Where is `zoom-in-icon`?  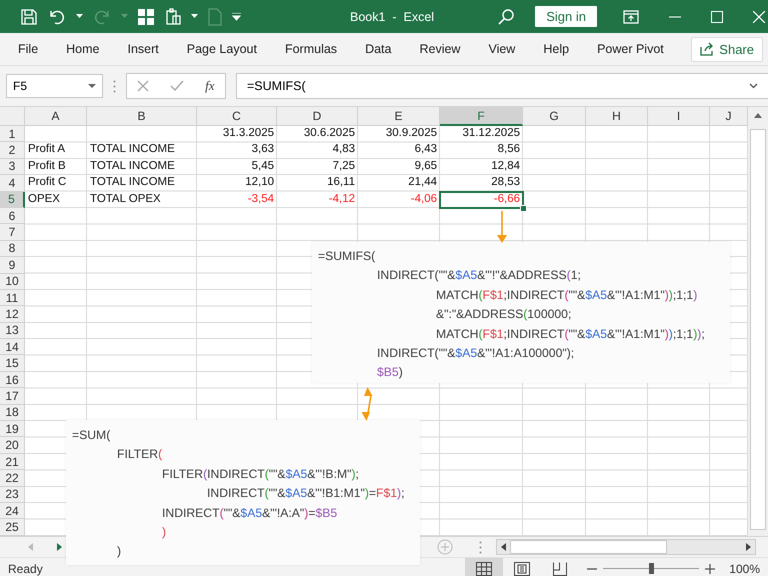
zoom-in-icon is located at coordinates (710, 569).